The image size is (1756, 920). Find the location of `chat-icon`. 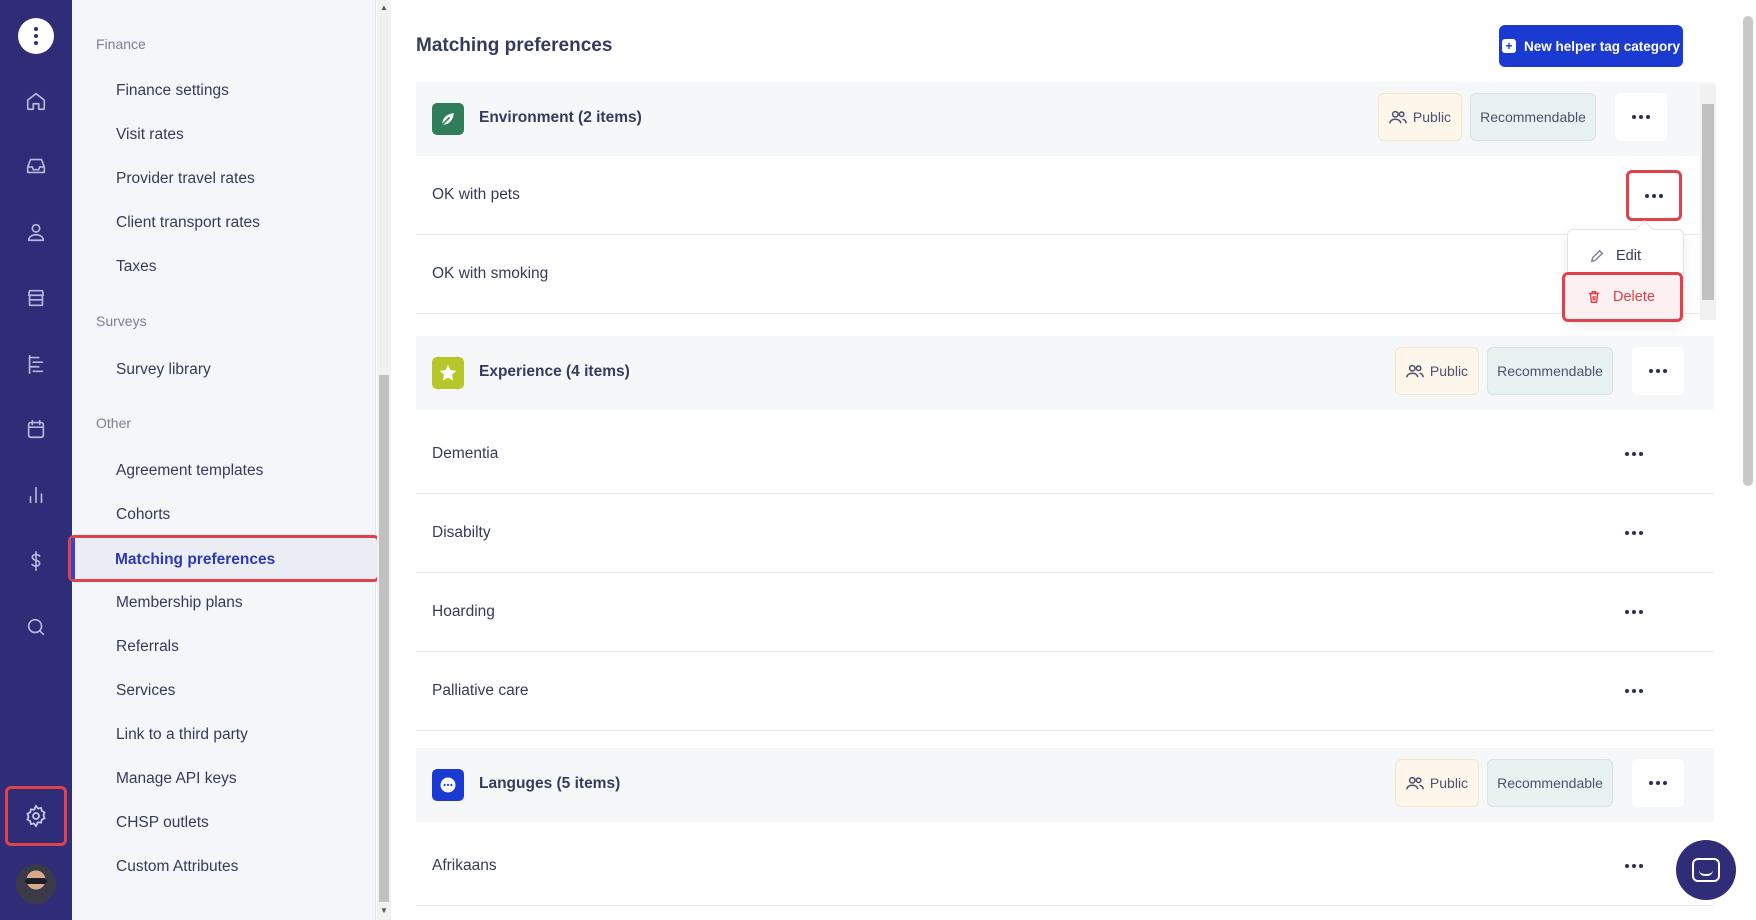

chat-icon is located at coordinates (1706, 870).